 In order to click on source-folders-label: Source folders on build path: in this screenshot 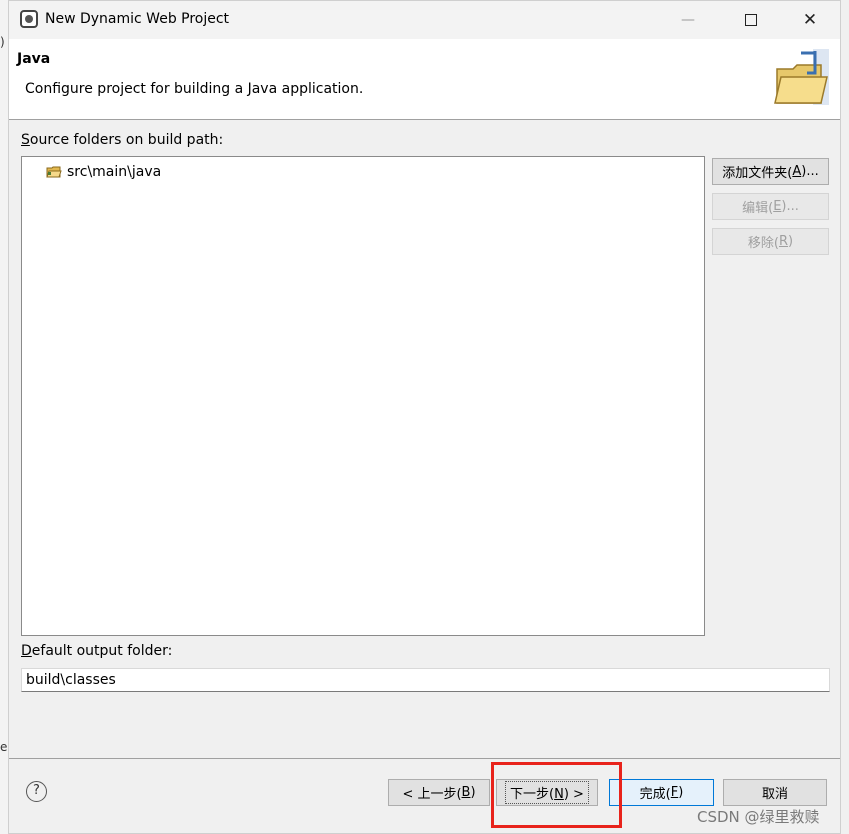, I will do `click(122, 140)`.